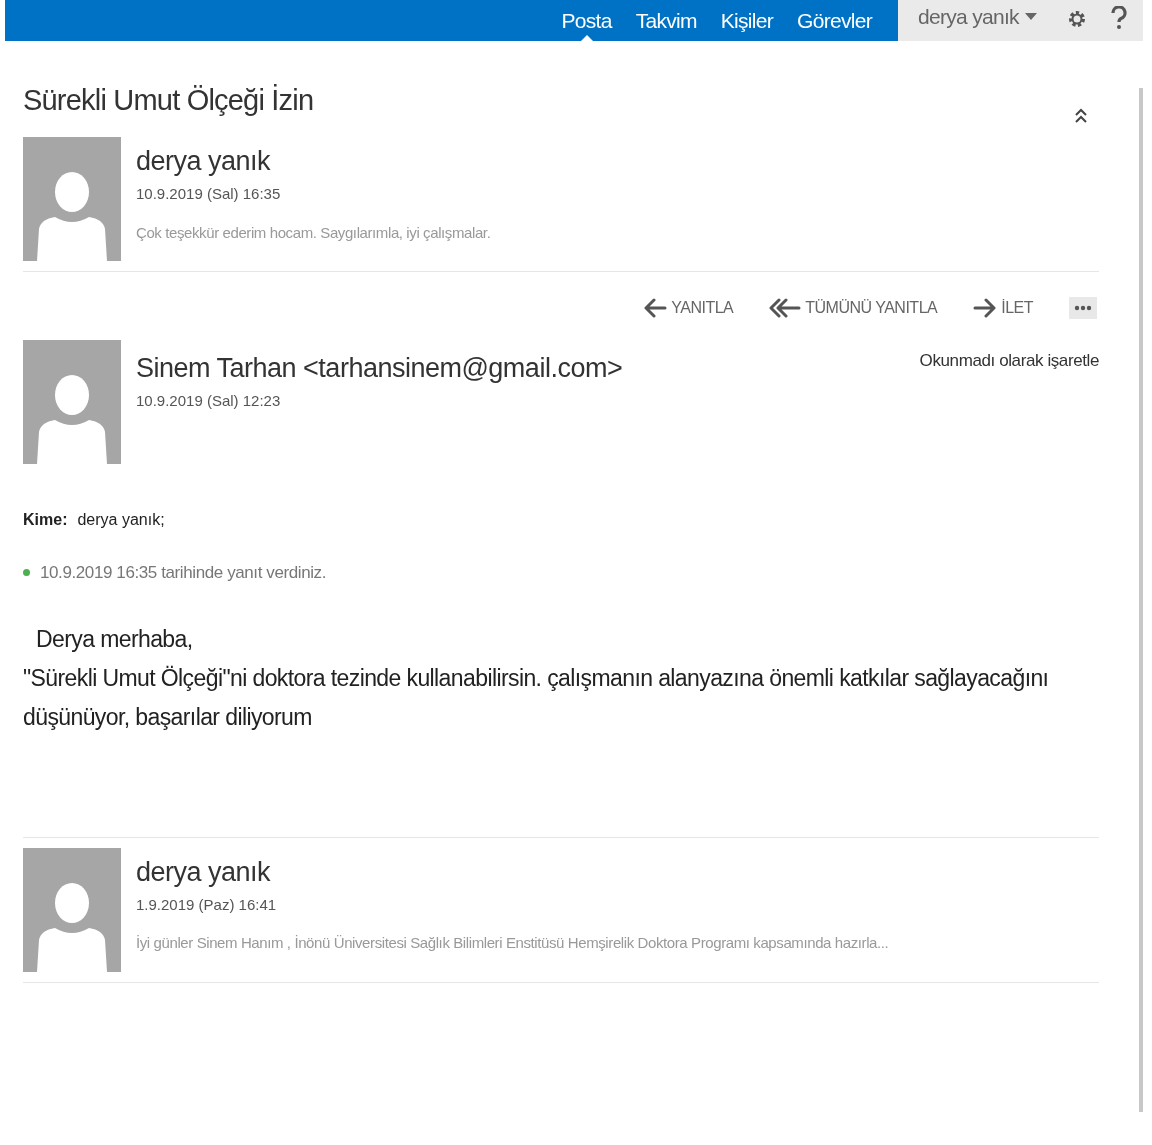  Describe the element at coordinates (1009, 361) in the screenshot. I see `mark-unread-link: Okunmadı olarak işaretle` at that location.